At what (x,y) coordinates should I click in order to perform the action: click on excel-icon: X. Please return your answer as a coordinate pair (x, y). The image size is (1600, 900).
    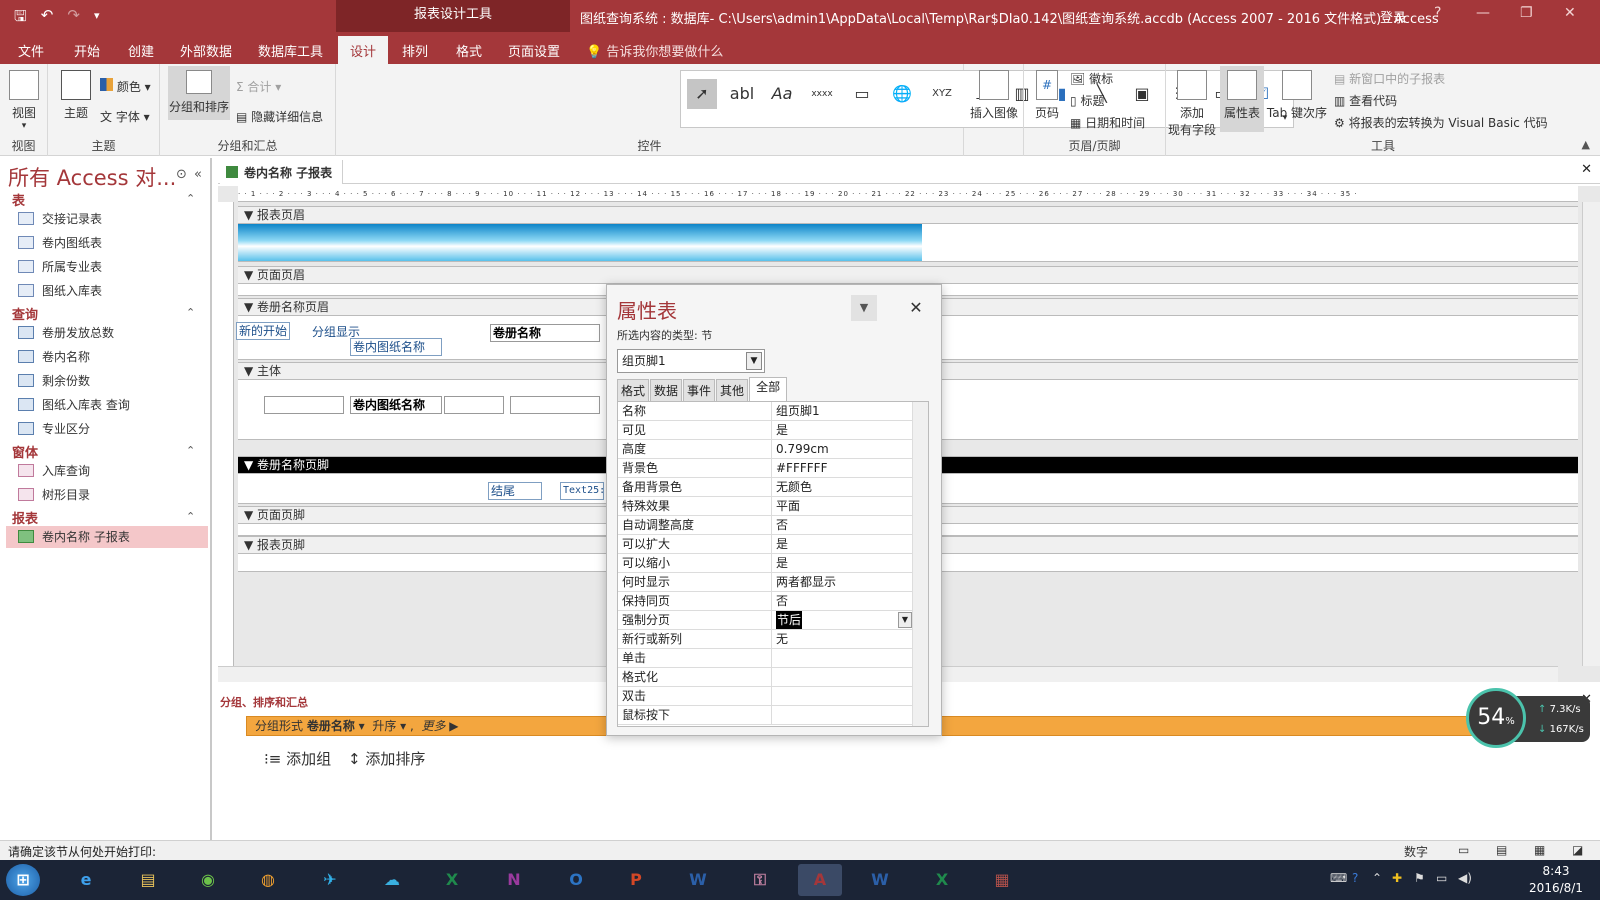
    Looking at the image, I should click on (452, 880).